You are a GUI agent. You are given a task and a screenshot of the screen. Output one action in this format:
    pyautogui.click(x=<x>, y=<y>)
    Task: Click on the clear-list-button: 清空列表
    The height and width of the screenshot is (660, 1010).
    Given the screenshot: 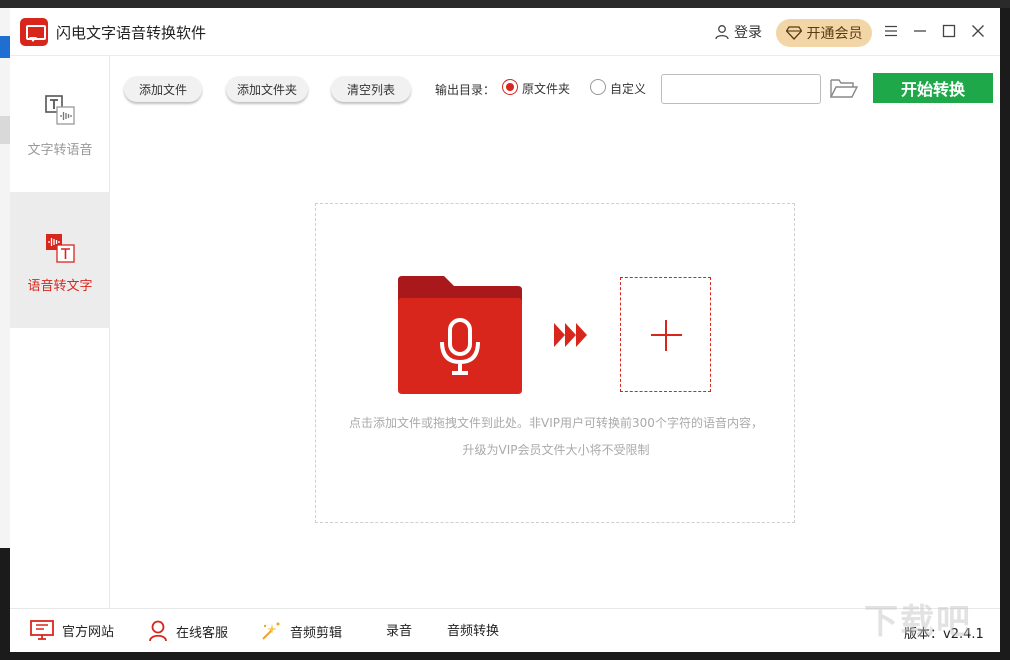 What is the action you would take?
    pyautogui.click(x=371, y=89)
    